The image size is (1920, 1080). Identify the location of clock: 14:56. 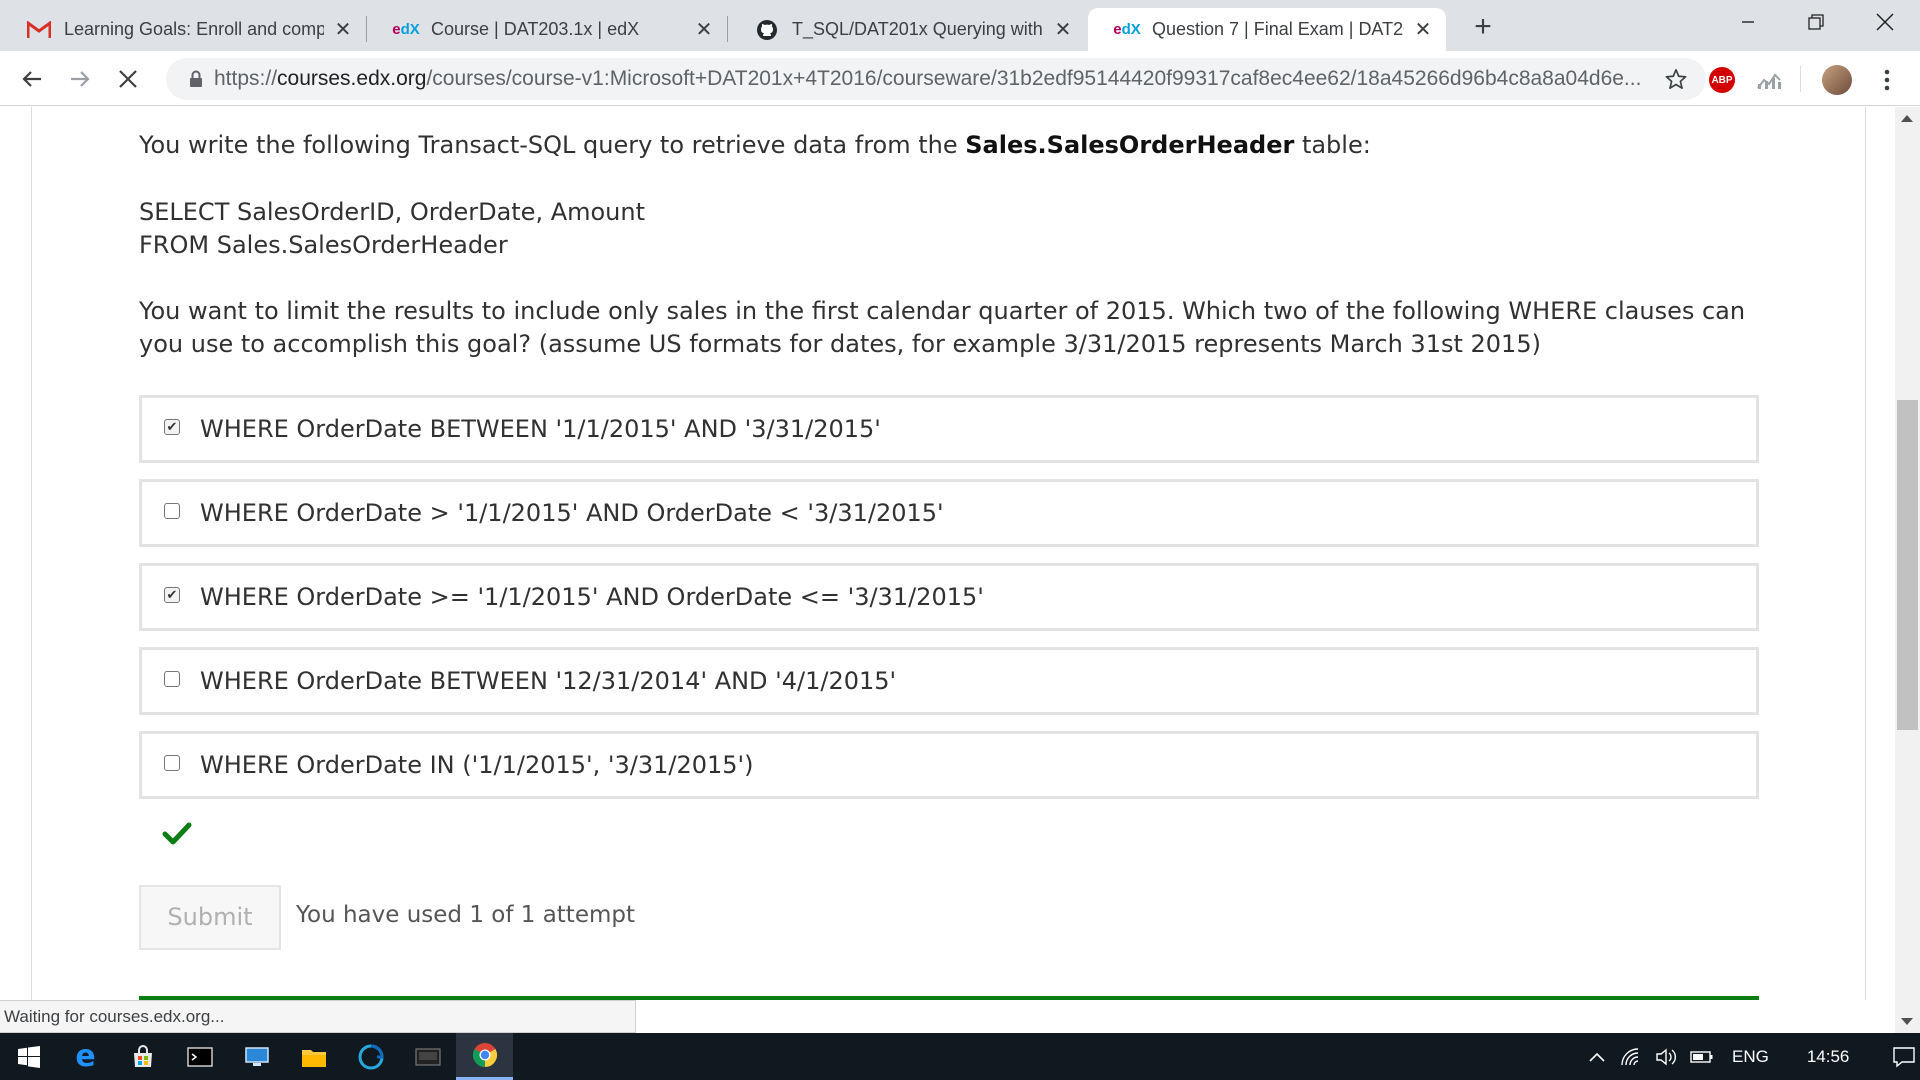
(1828, 1057).